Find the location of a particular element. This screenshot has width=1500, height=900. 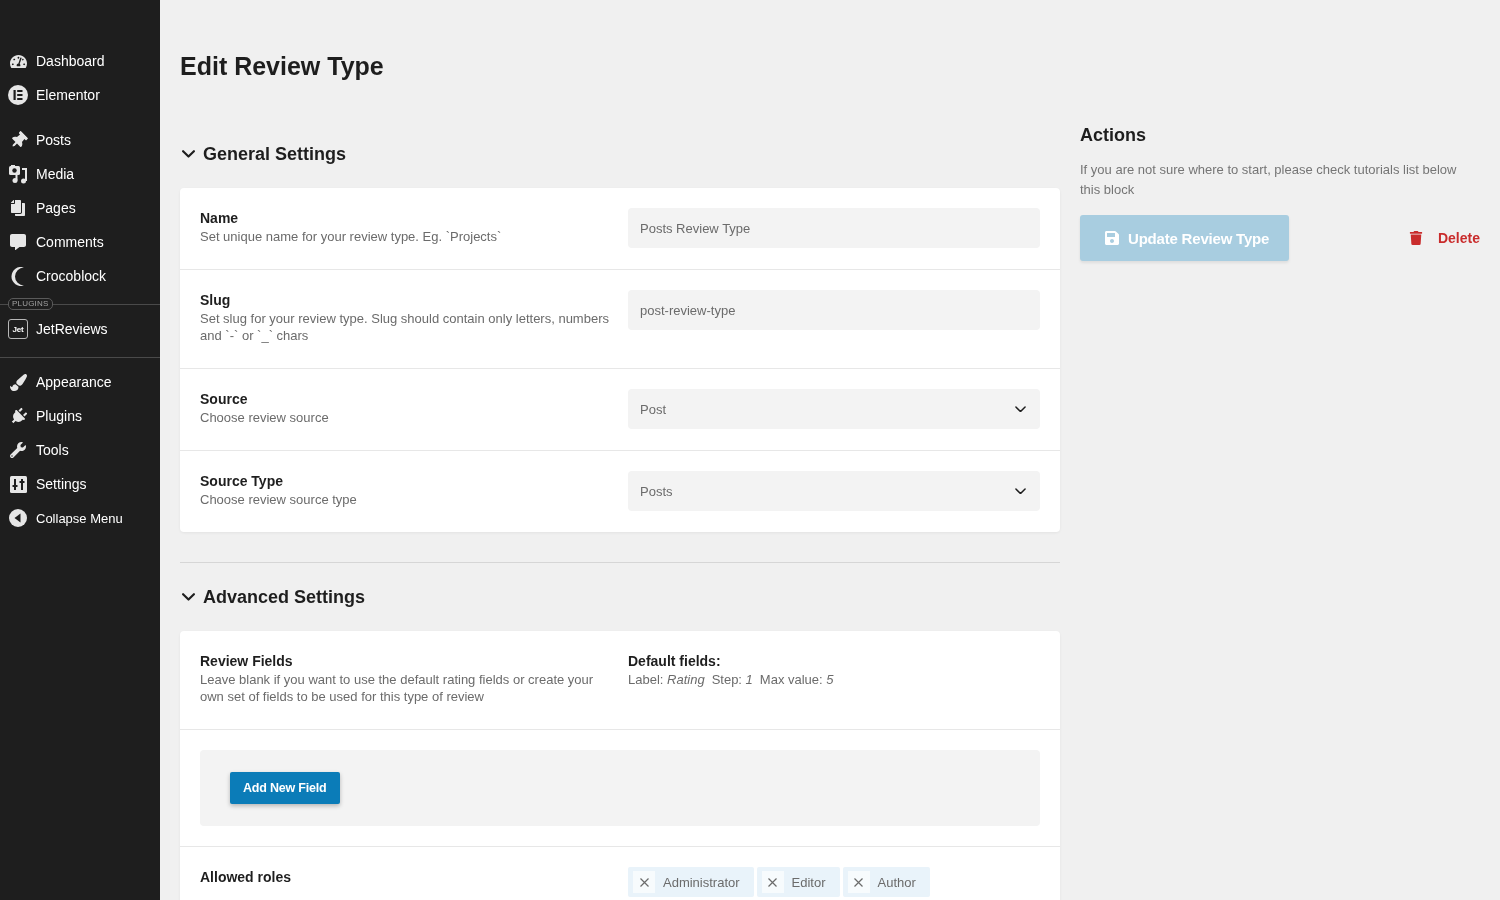

sidebar-item: Dashboard is located at coordinates (80, 61).